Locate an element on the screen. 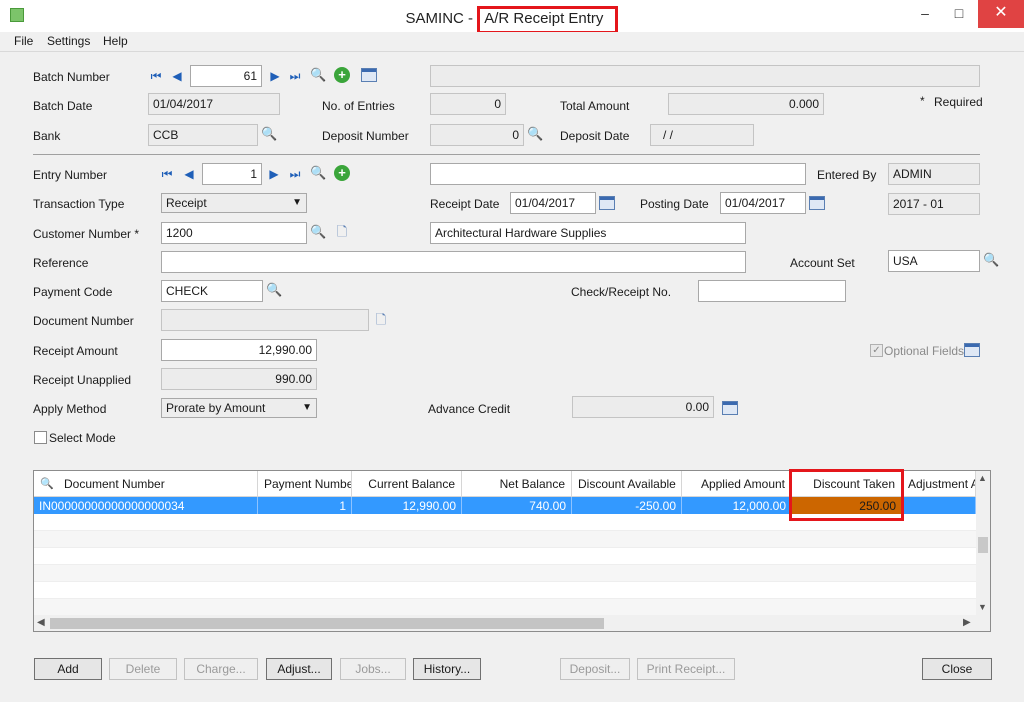 The width and height of the screenshot is (1024, 702). prev-batch-icon: ◀ is located at coordinates (177, 76).